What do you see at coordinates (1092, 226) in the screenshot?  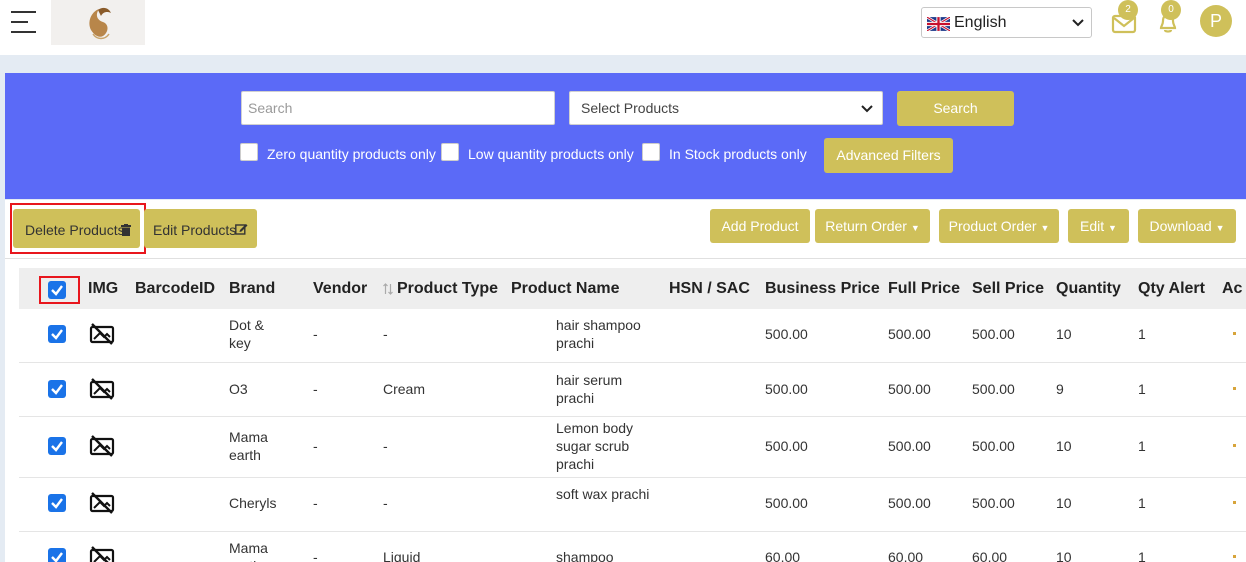 I see `edit-menu-label: Edit` at bounding box center [1092, 226].